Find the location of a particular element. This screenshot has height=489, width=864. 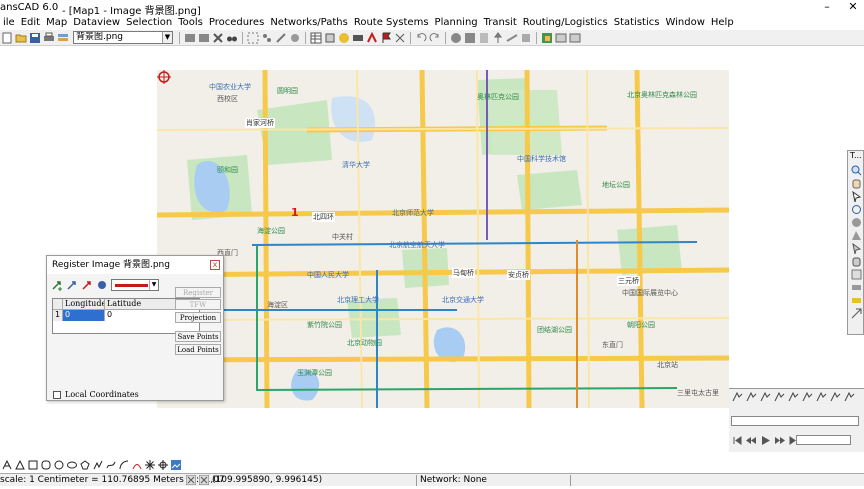

theme-icon is located at coordinates (344, 38).